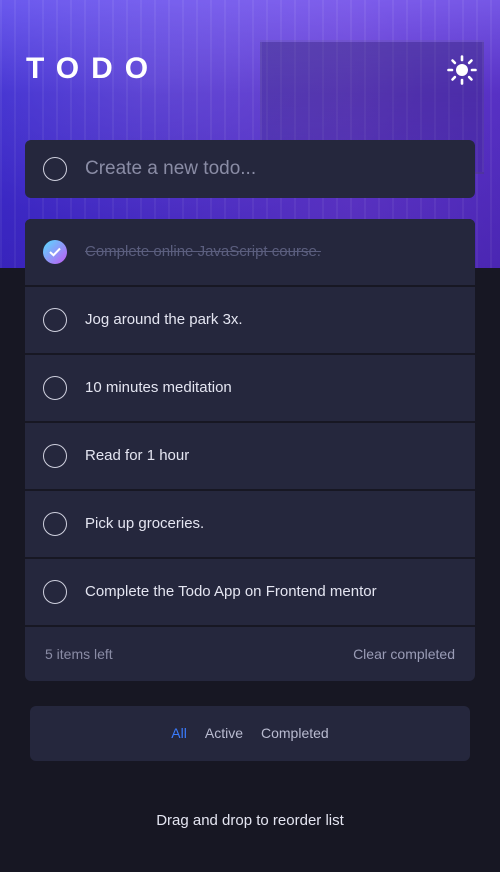 This screenshot has width=500, height=872. I want to click on todo-item-text: Complete online JavaScript course., so click(203, 251).